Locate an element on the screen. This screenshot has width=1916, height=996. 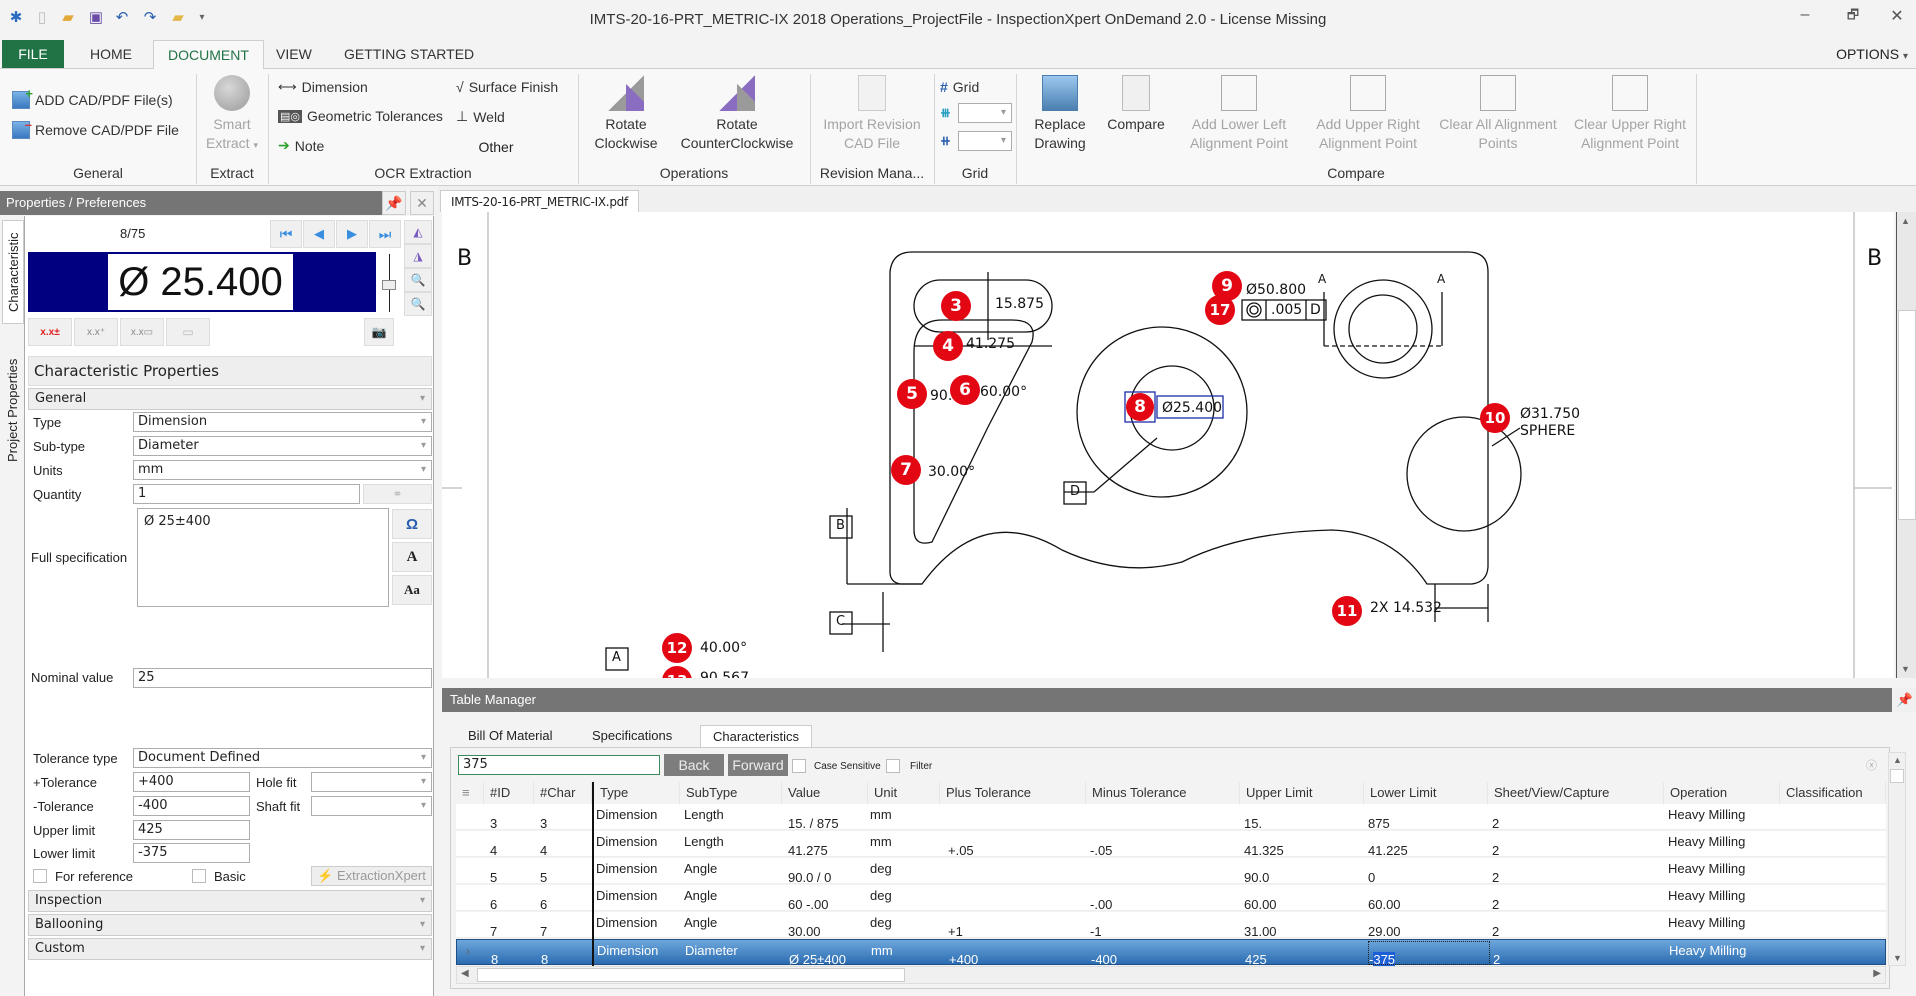
clear-all-alignment-button: Clear All Alignment Points is located at coordinates (1498, 114).